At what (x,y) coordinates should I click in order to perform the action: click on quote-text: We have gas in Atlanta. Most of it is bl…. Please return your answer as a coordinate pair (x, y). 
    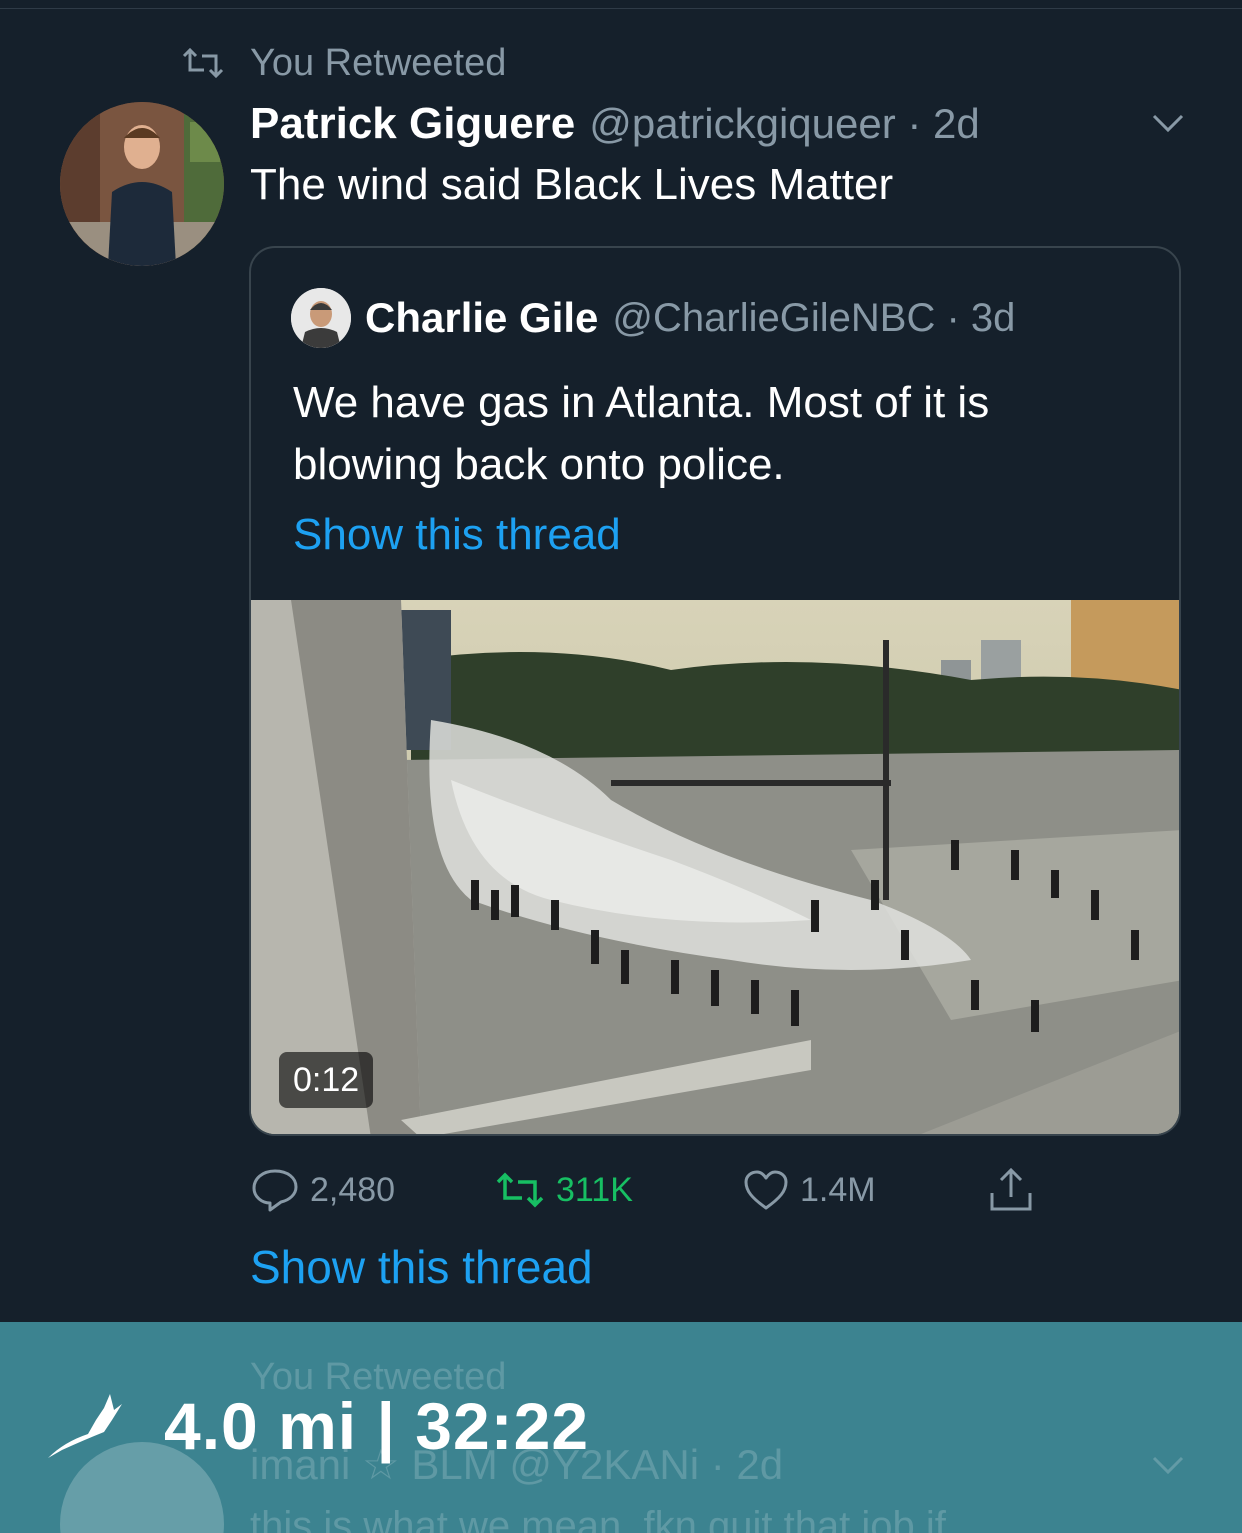
    Looking at the image, I should click on (641, 433).